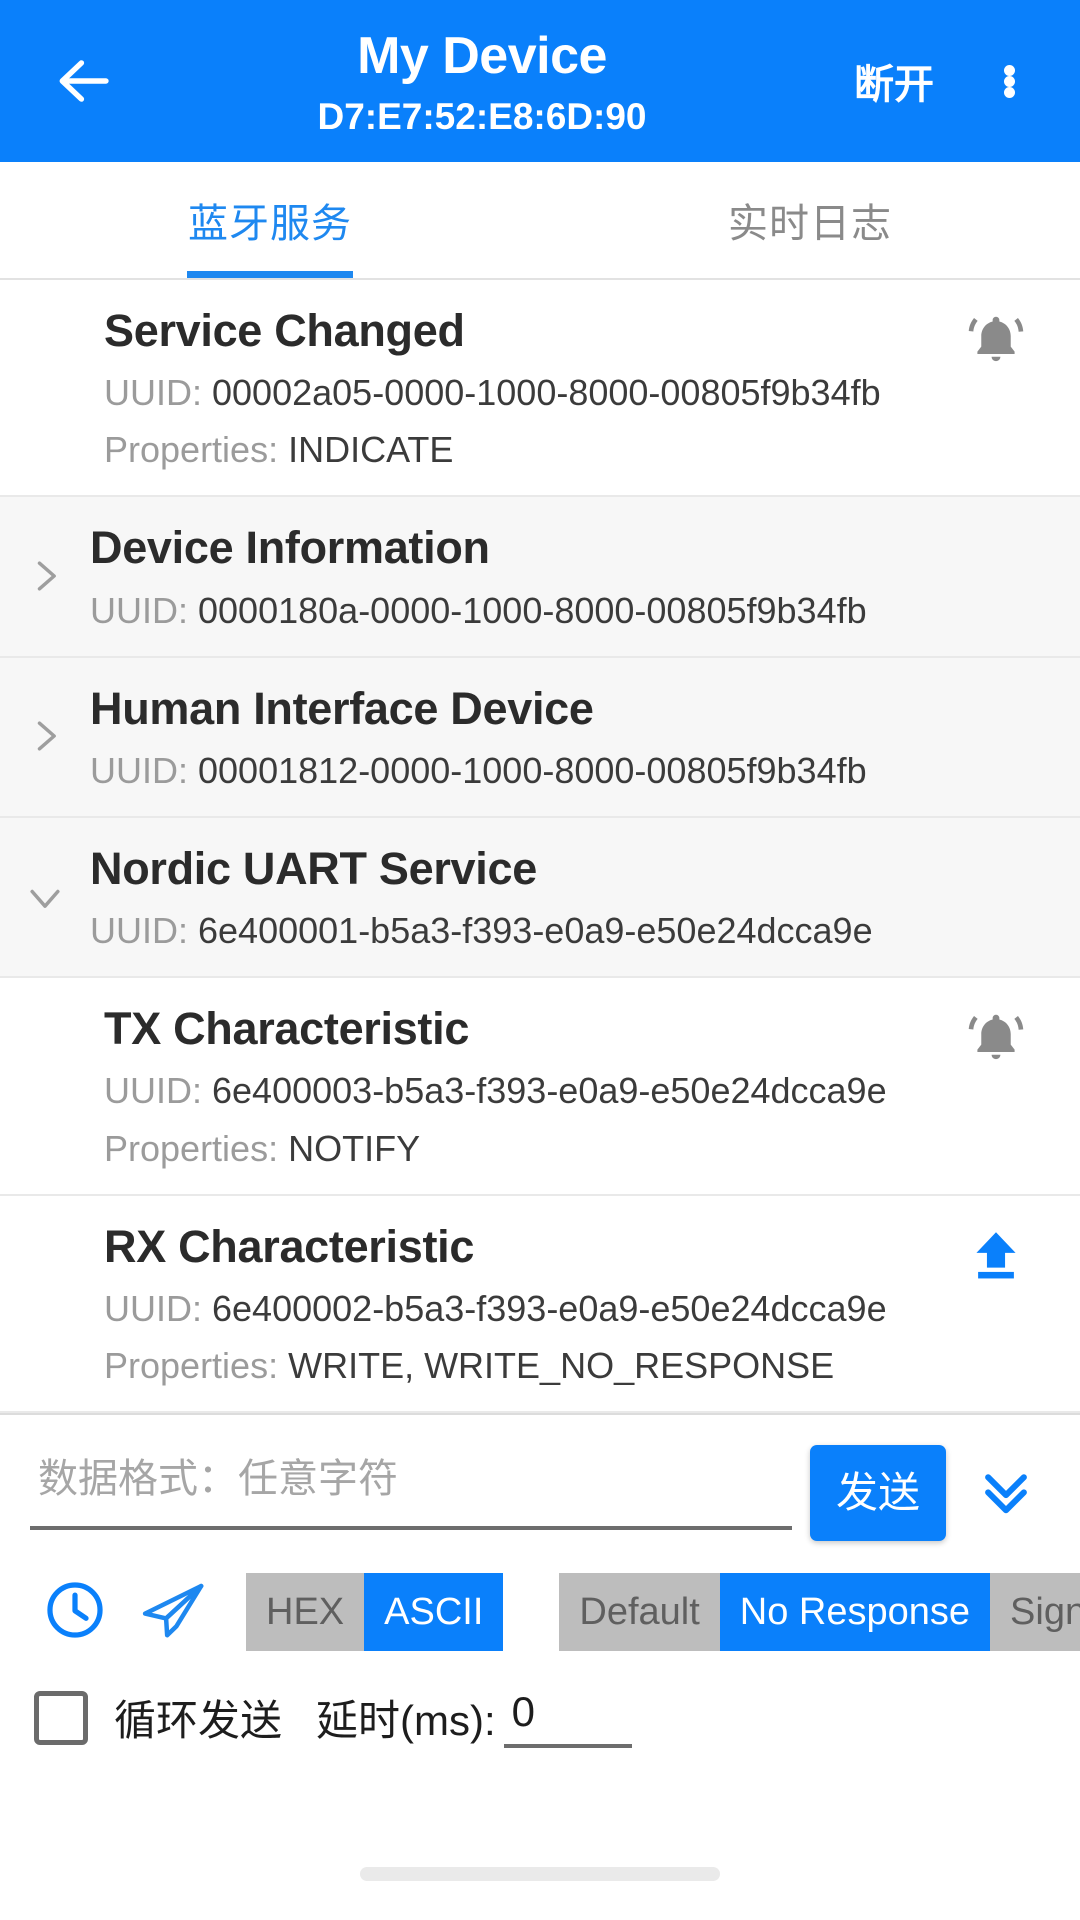  I want to click on back-button, so click(84, 81).